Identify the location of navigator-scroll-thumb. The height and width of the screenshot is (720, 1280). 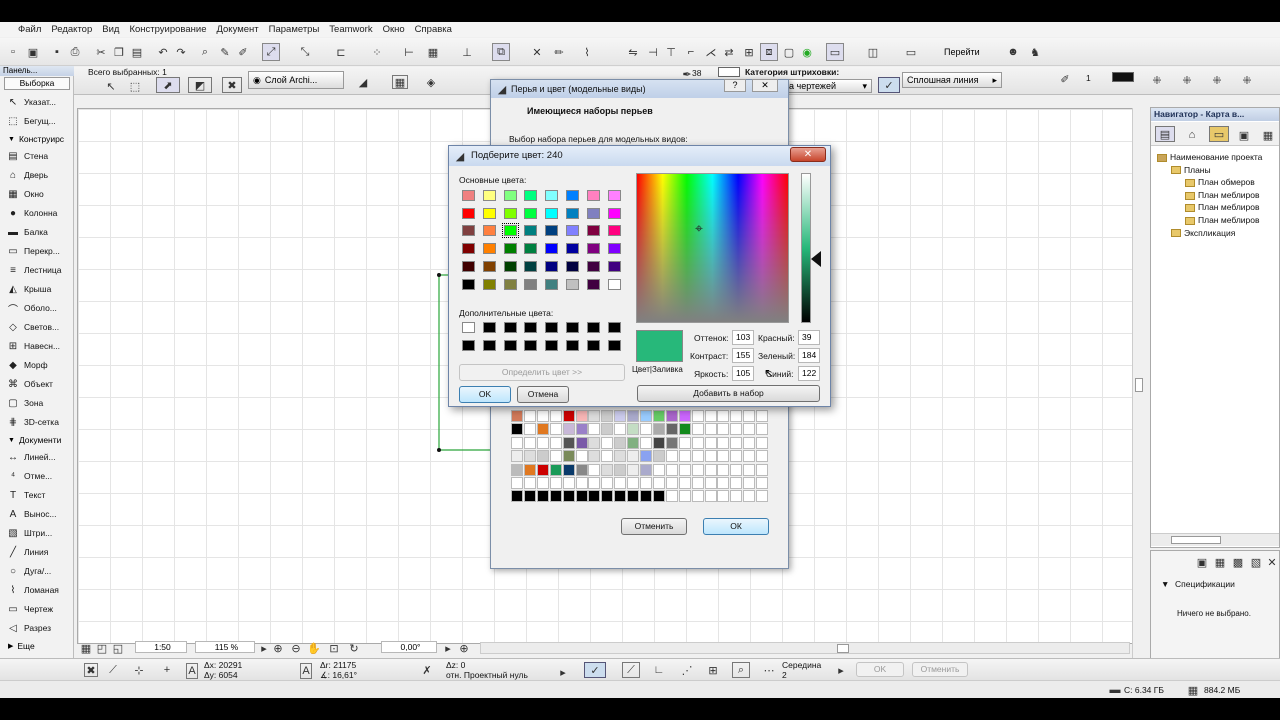
(1196, 540).